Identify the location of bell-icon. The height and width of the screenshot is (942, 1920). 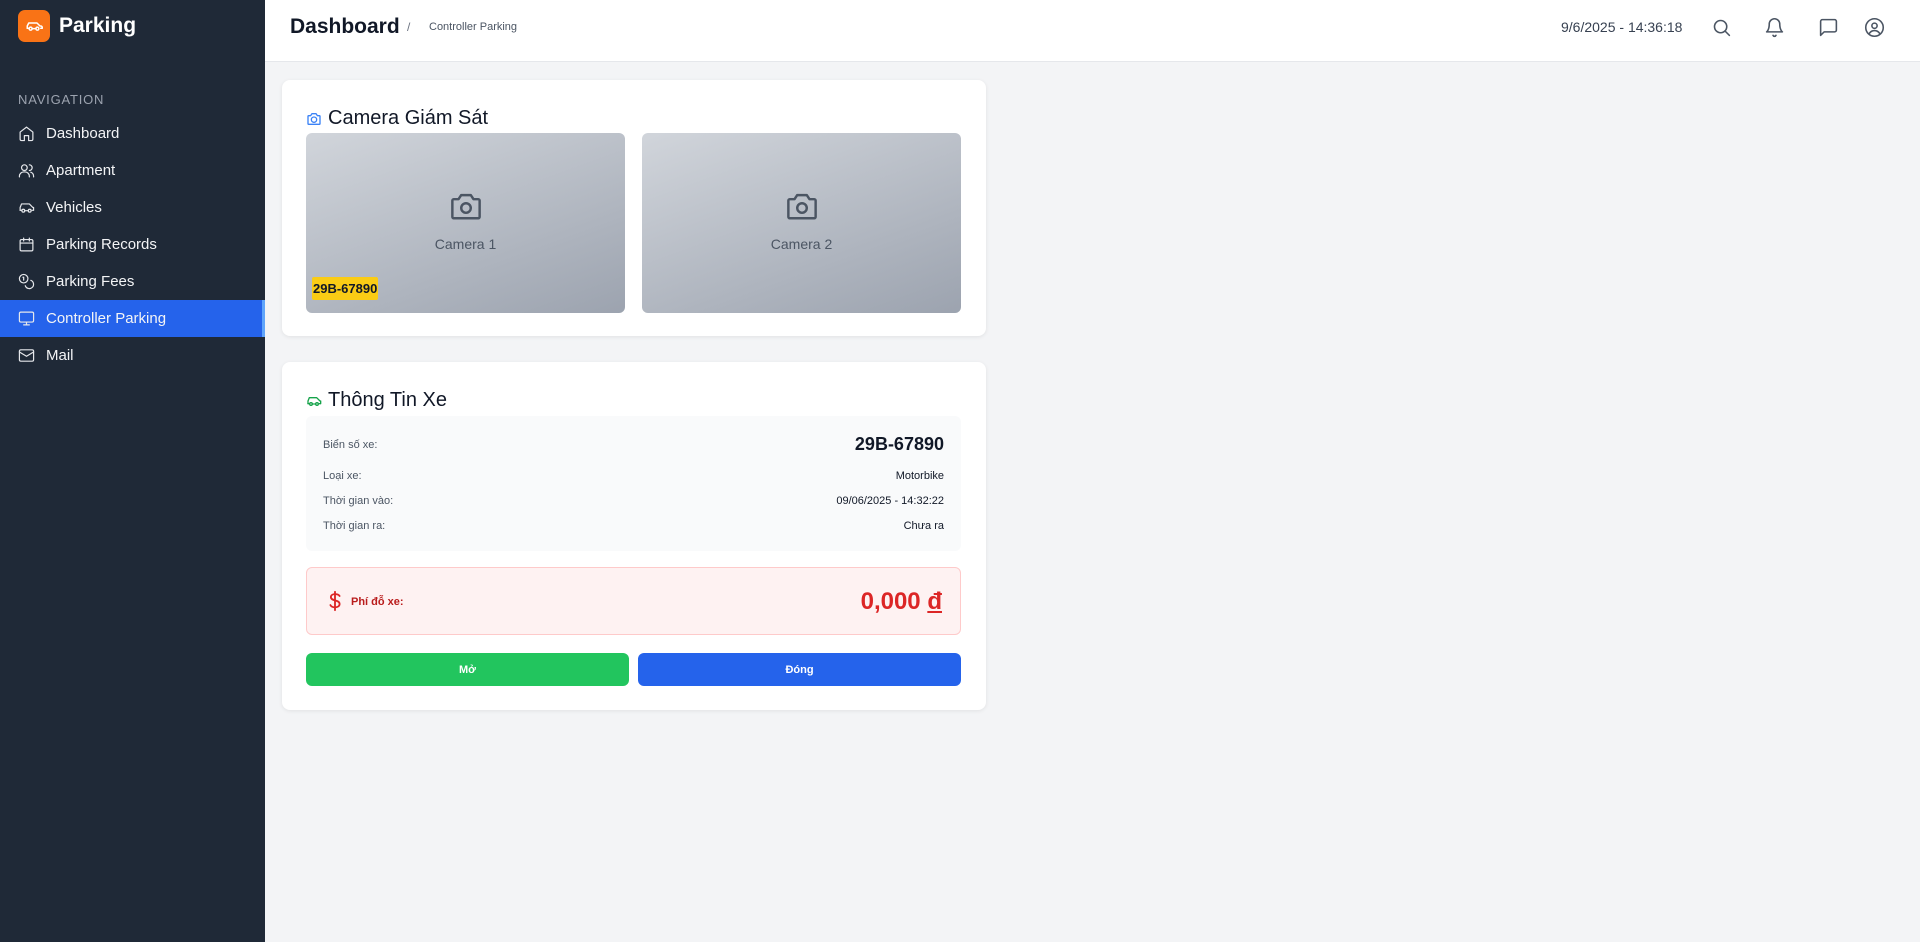
(1774, 27).